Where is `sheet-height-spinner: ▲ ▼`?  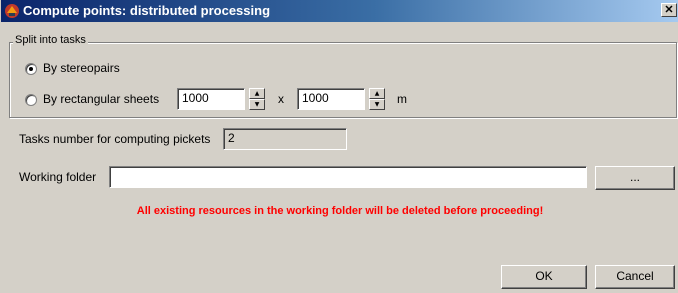 sheet-height-spinner: ▲ ▼ is located at coordinates (377, 99).